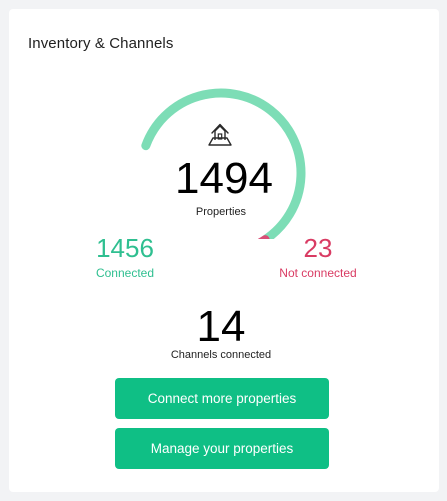 This screenshot has height=501, width=447. Describe the element at coordinates (221, 355) in the screenshot. I see `channels-label: Channels connected` at that location.